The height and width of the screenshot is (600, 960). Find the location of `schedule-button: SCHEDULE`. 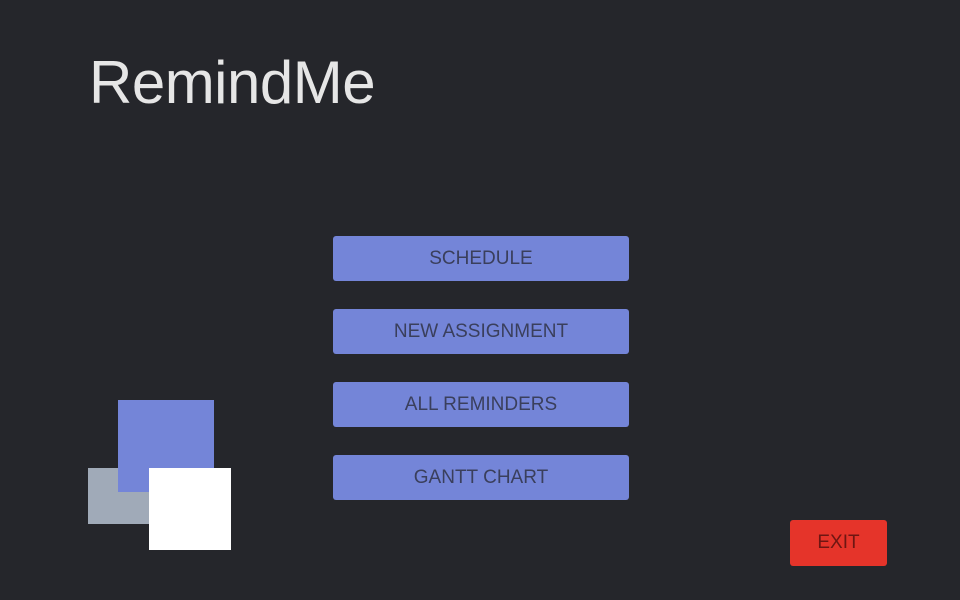

schedule-button: SCHEDULE is located at coordinates (481, 258).